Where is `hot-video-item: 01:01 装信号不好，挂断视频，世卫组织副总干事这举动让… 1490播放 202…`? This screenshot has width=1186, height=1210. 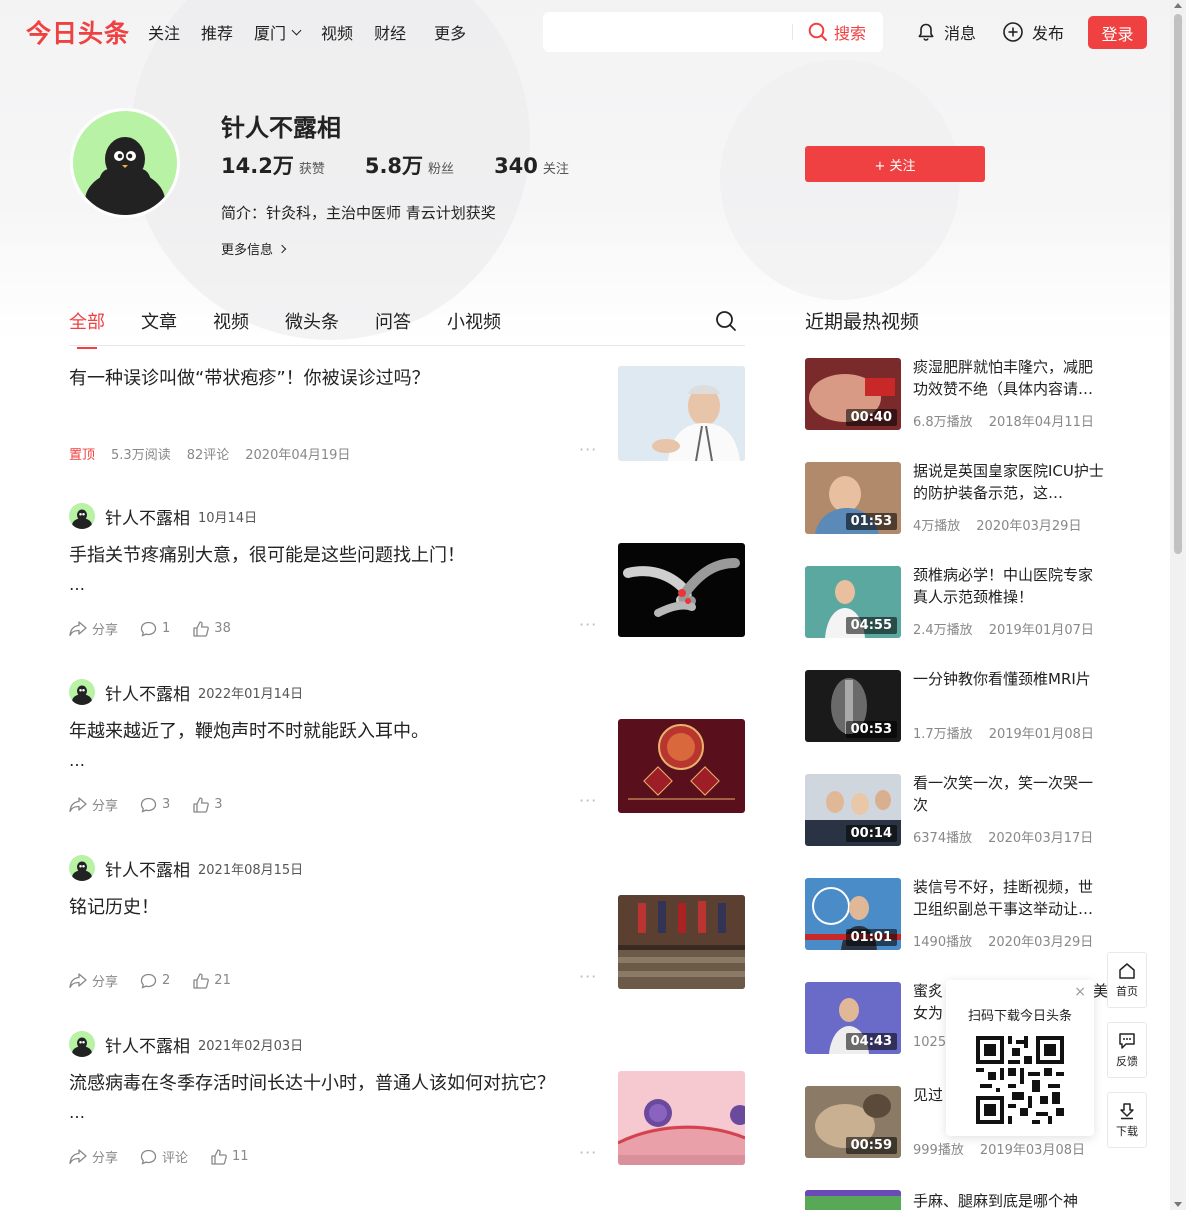
hot-video-item: 01:01 装信号不好，挂断视频，世卫组织副总干事这举动让… 1490播放 202… is located at coordinates (955, 914).